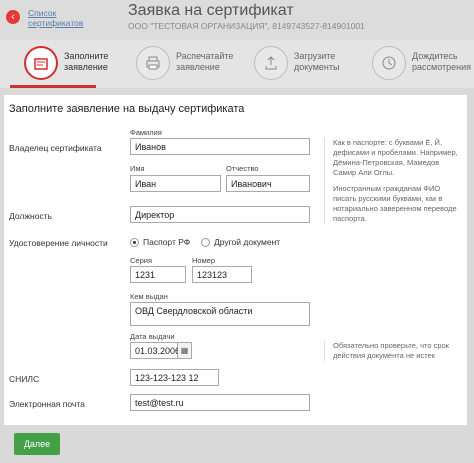 Image resolution: width=474 pixels, height=463 pixels. I want to click on number-label: Номер, so click(204, 260).